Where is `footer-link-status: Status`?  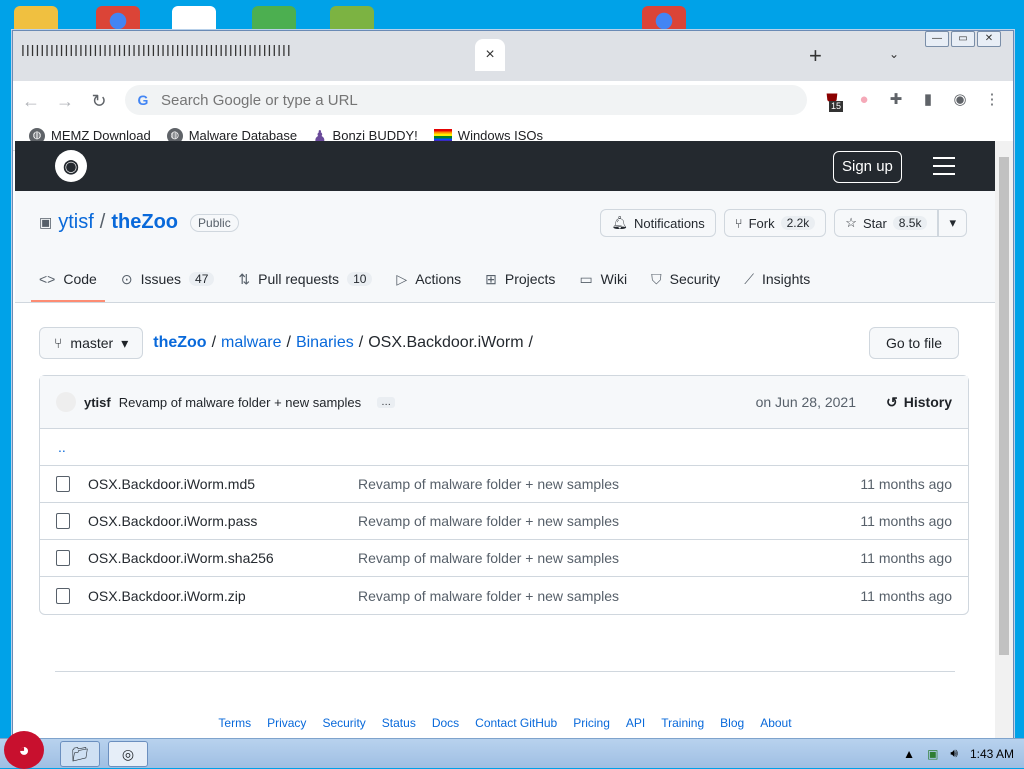 footer-link-status: Status is located at coordinates (399, 723).